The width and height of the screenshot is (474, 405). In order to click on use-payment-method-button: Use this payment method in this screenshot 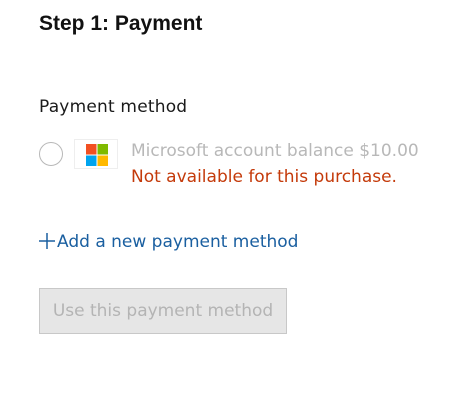, I will do `click(163, 311)`.